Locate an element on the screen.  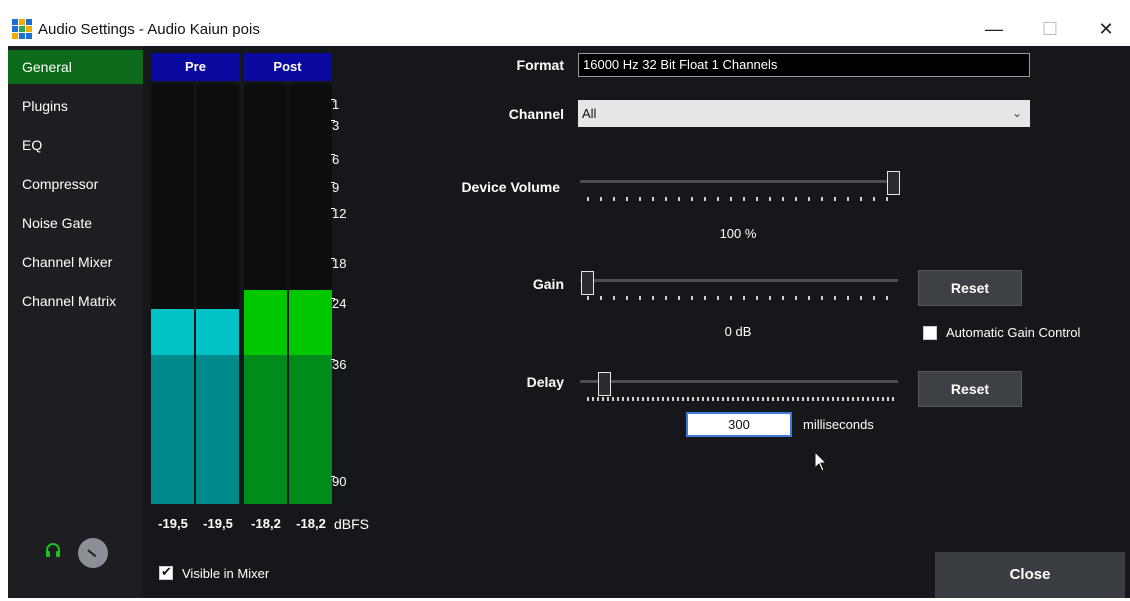
app-grid-icon is located at coordinates (22, 29).